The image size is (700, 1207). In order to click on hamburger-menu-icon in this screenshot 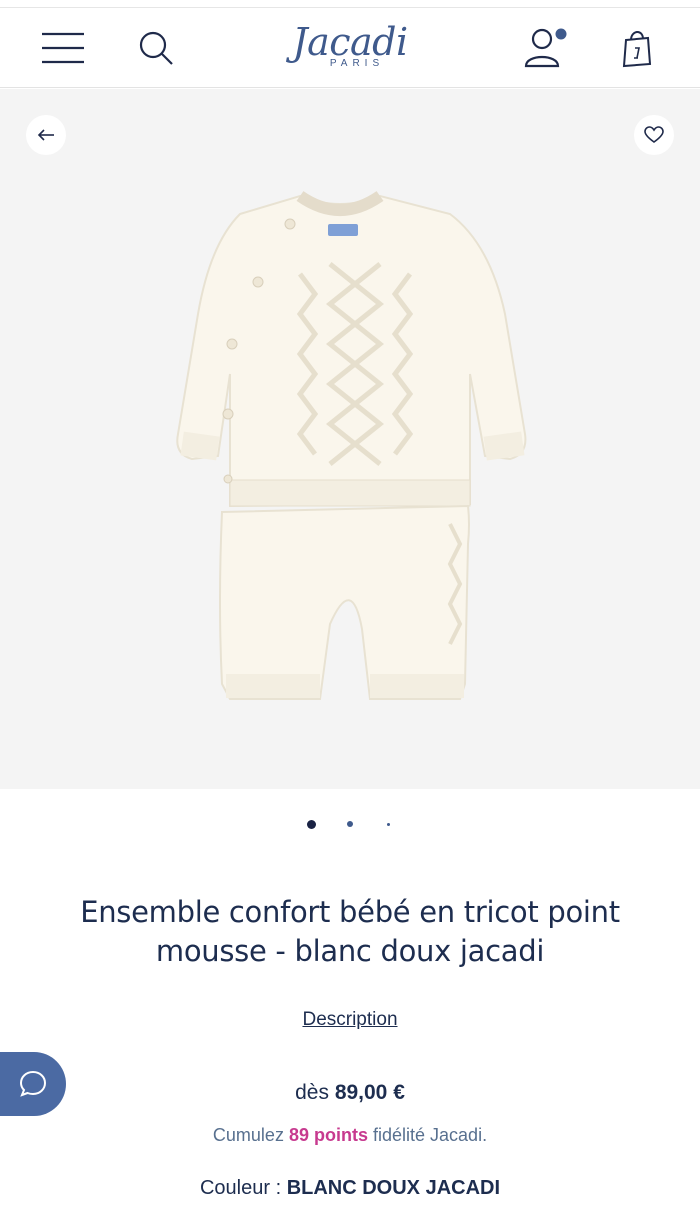, I will do `click(63, 48)`.